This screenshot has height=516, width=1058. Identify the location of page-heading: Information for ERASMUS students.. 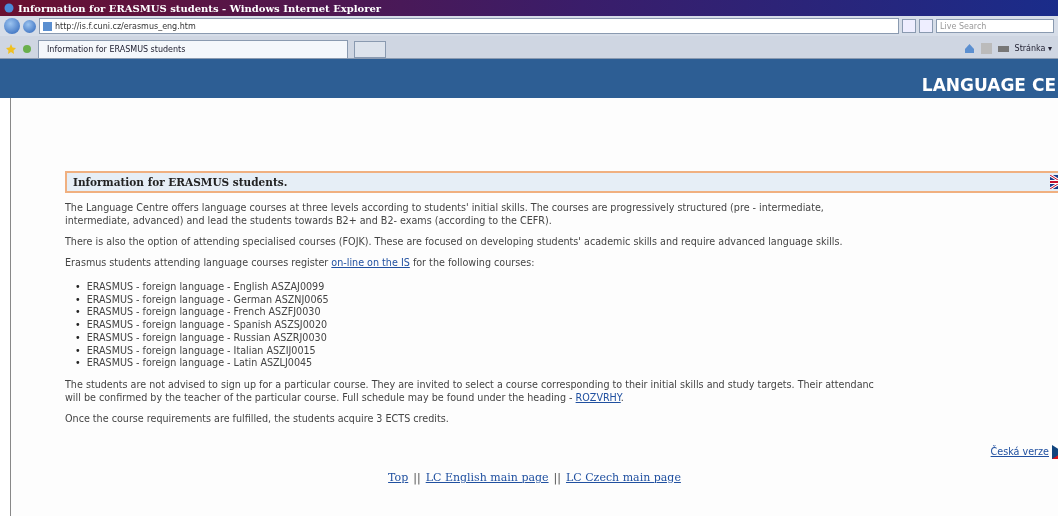
(180, 182).